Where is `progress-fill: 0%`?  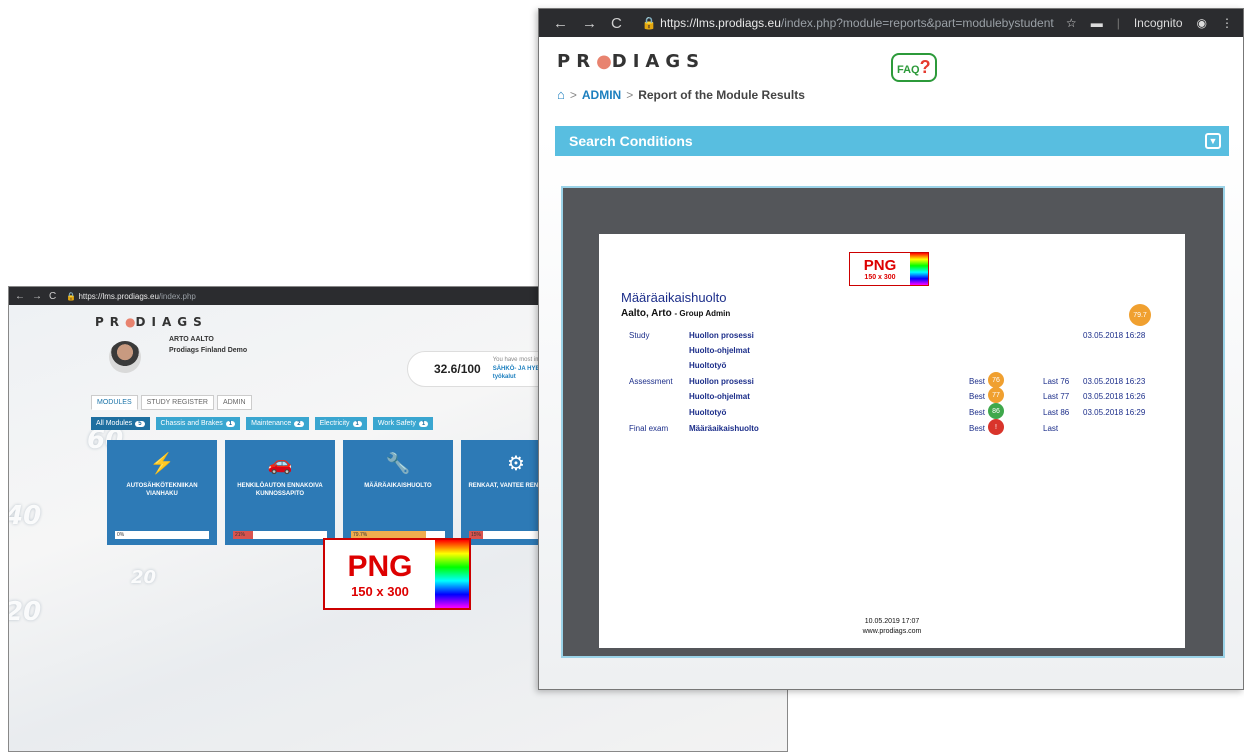
progress-fill: 0% is located at coordinates (121, 535).